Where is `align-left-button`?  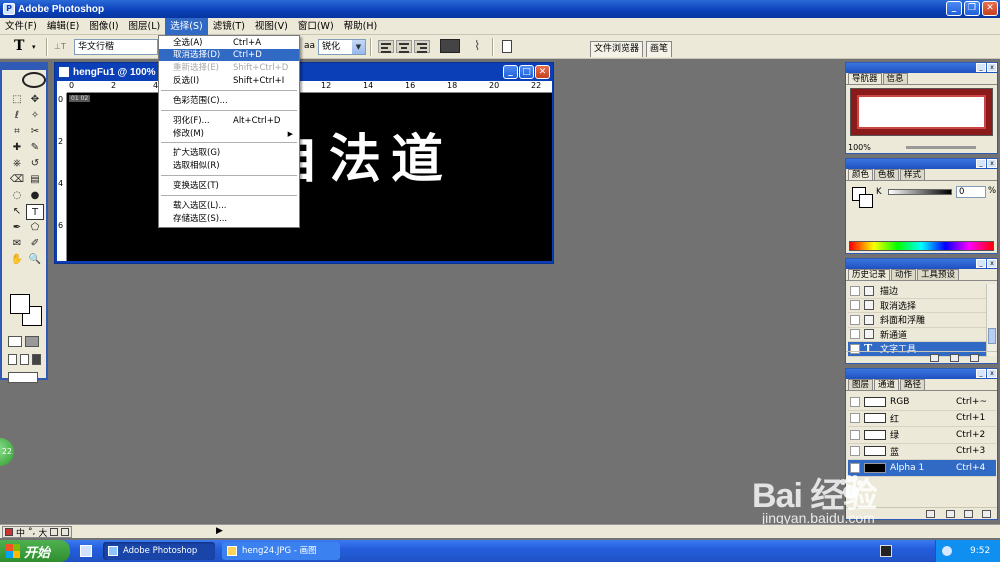
align-left-button is located at coordinates (386, 46).